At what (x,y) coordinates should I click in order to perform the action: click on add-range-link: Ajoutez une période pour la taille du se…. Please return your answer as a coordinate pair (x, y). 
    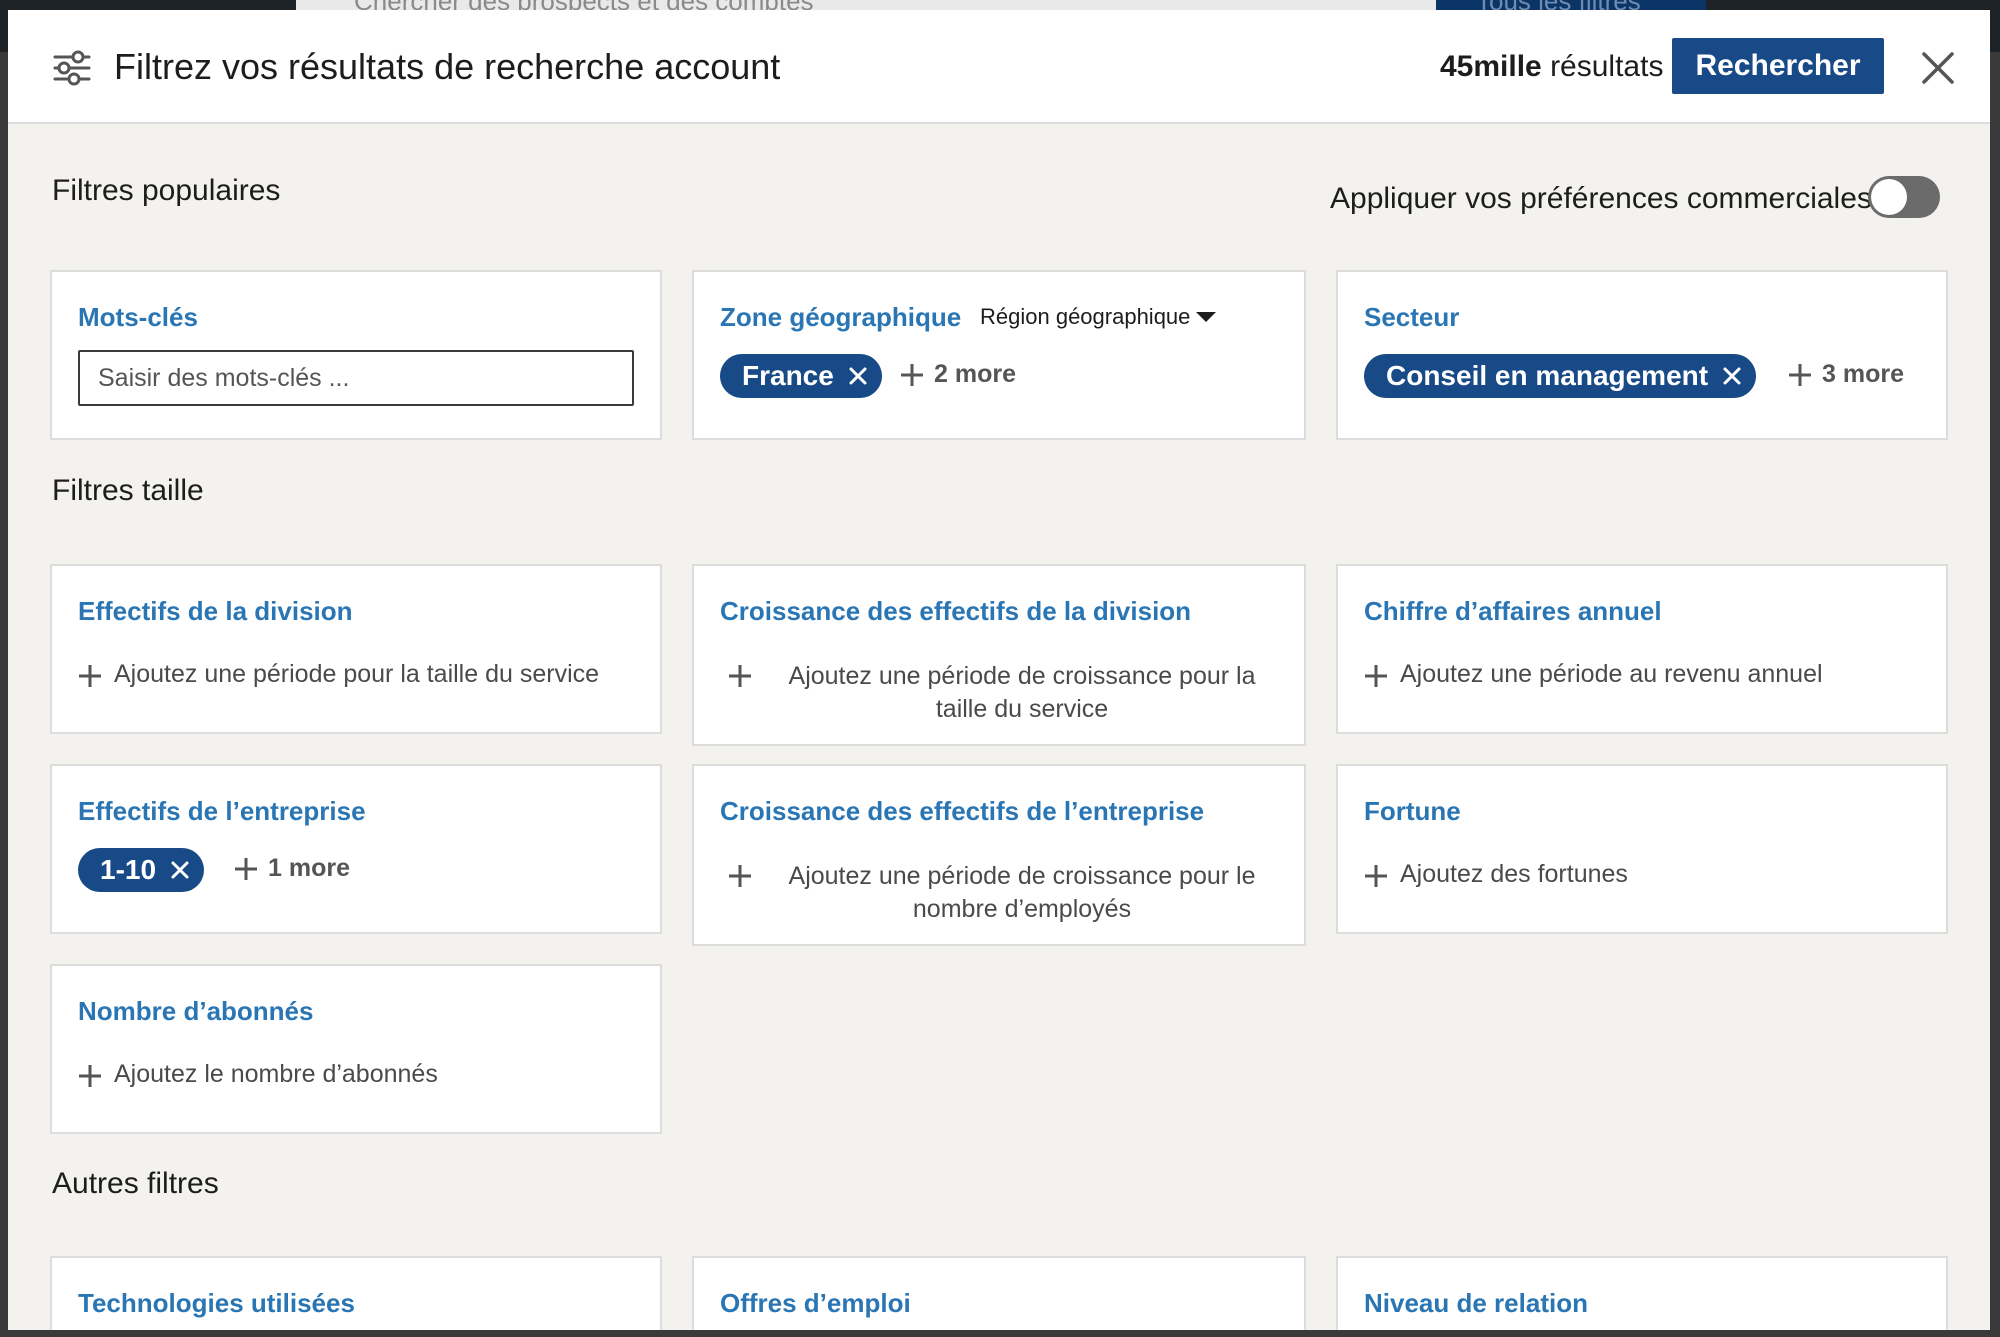
    Looking at the image, I should click on (338, 674).